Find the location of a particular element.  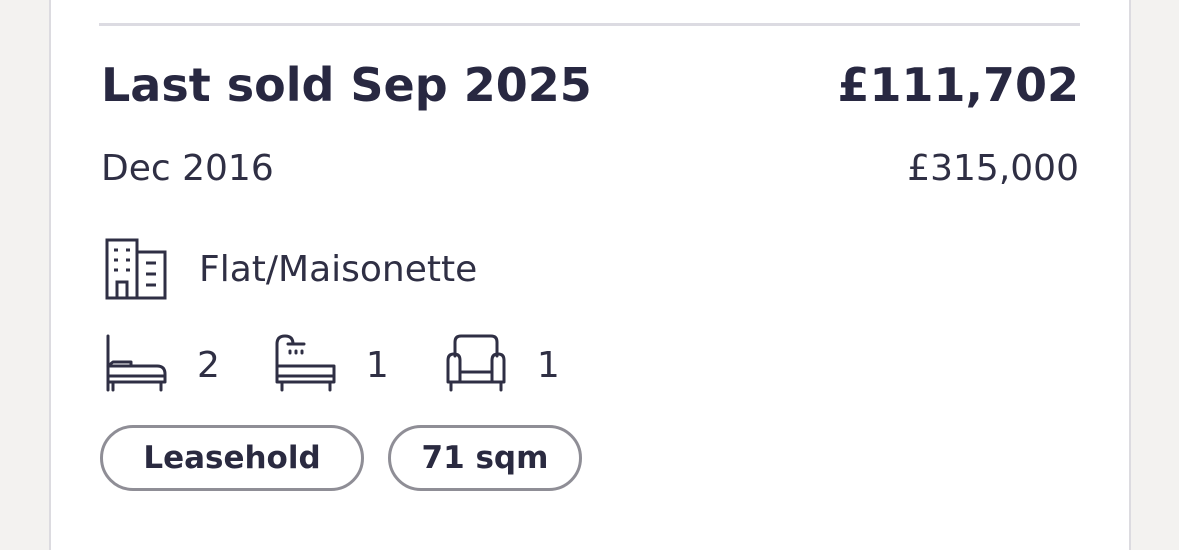

bedrooms-count: 2 is located at coordinates (208, 365).